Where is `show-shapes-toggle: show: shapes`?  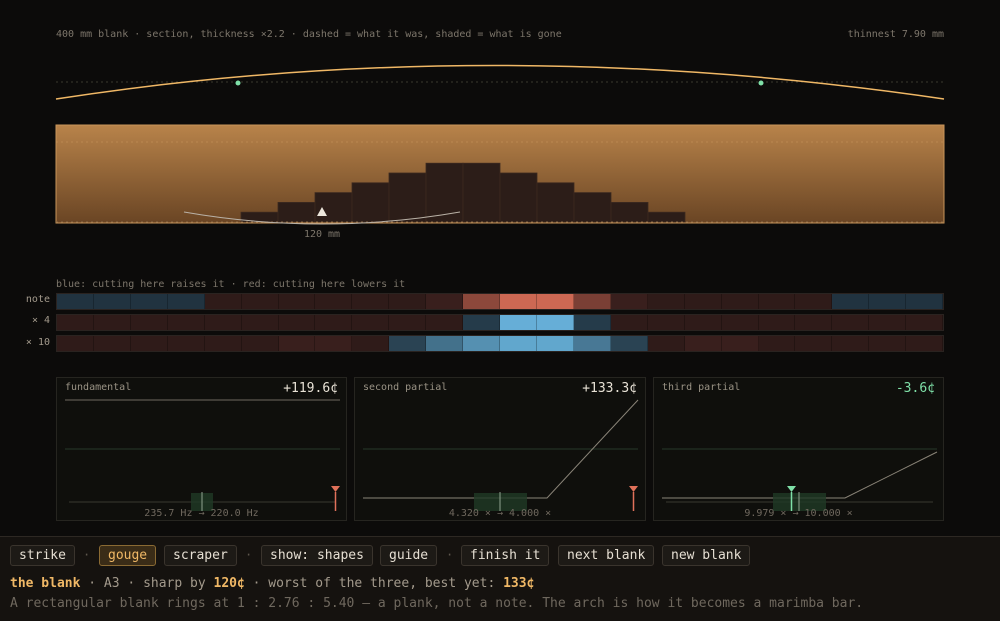 show-shapes-toggle: show: shapes is located at coordinates (317, 555).